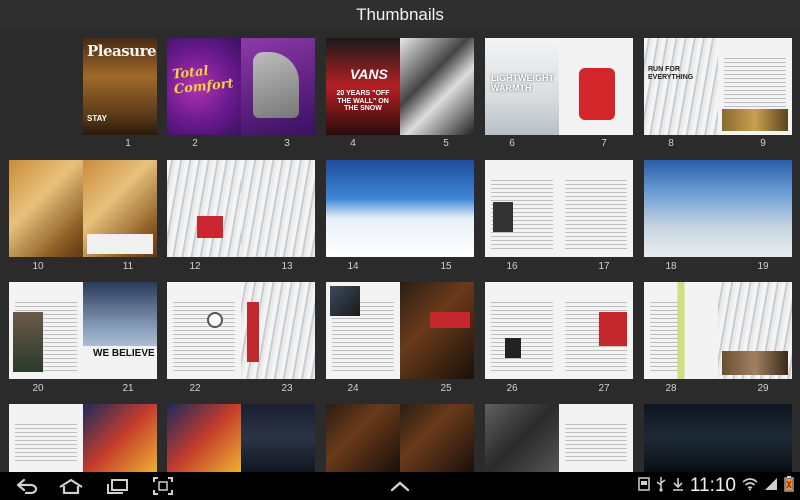 Image resolution: width=800 pixels, height=500 pixels. Describe the element at coordinates (446, 266) in the screenshot. I see `page-number: 15` at that location.